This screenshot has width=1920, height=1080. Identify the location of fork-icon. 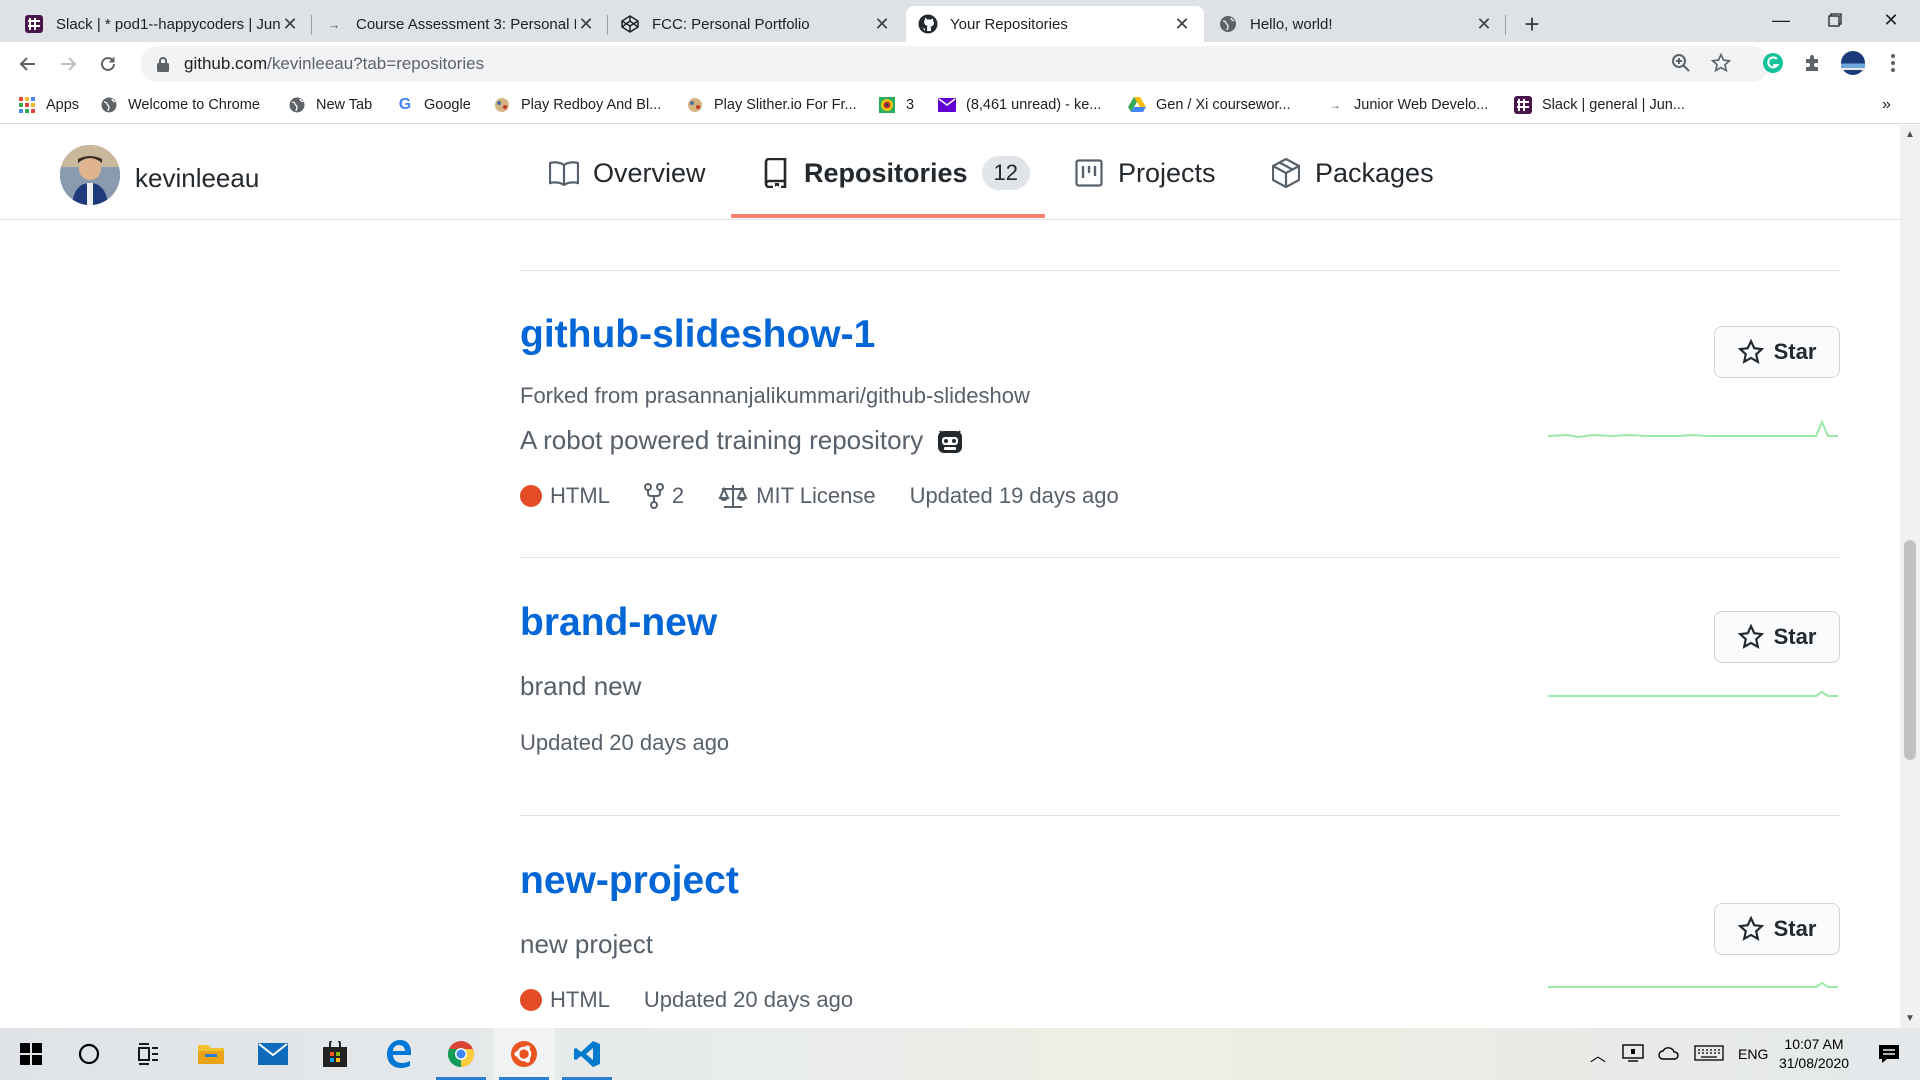
(653, 496).